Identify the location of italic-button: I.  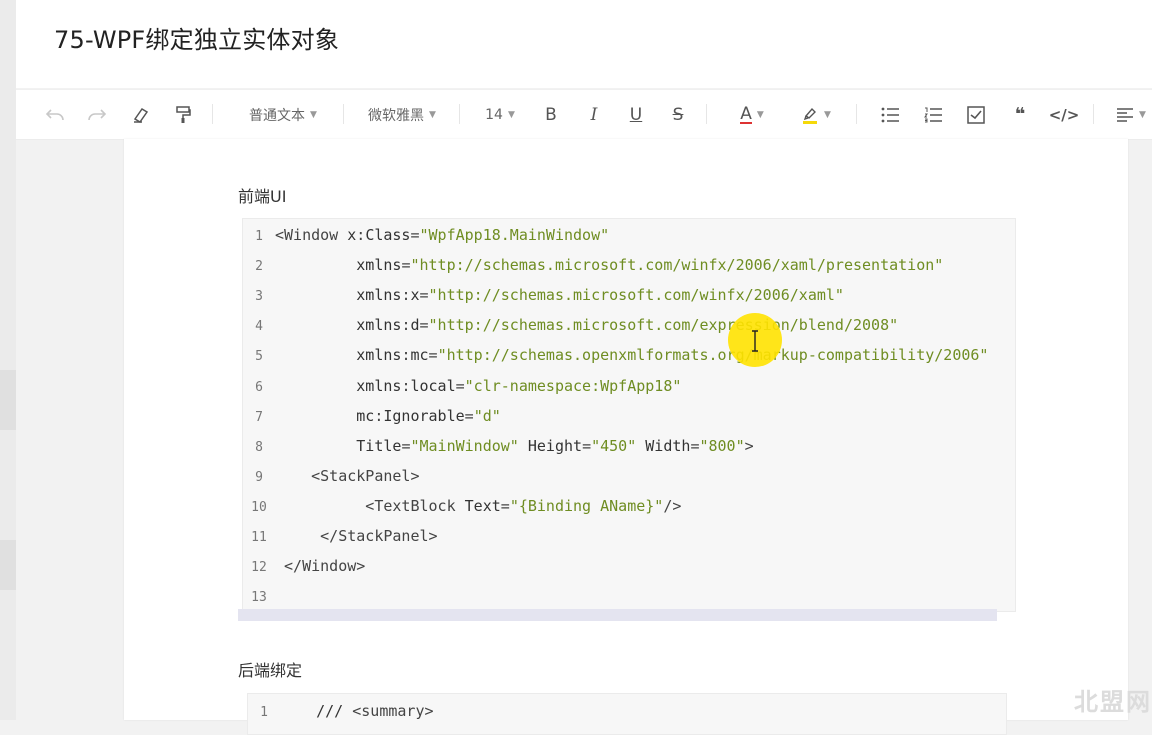
(594, 114).